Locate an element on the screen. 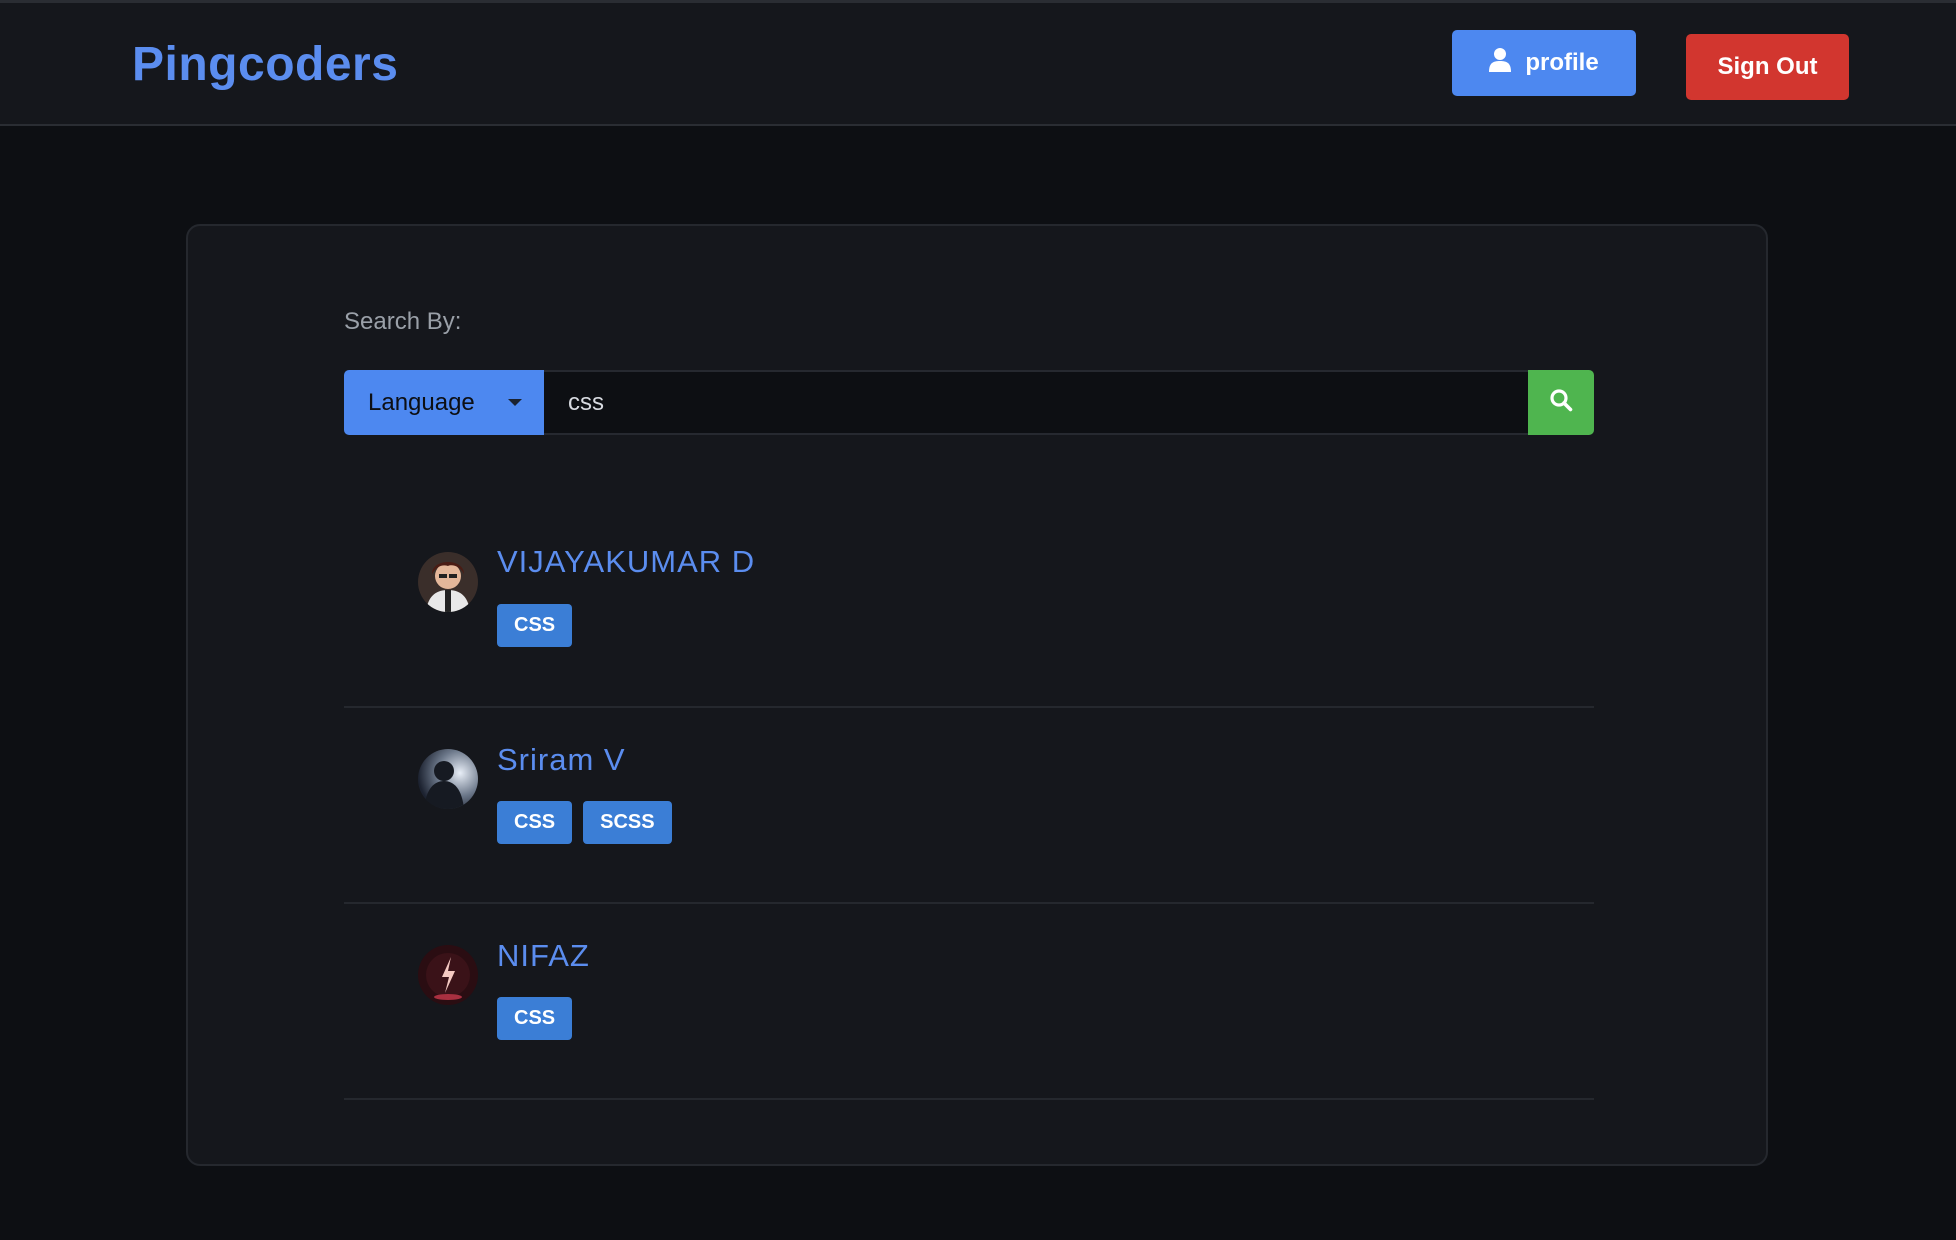  user-name: NIFAZ is located at coordinates (543, 956).